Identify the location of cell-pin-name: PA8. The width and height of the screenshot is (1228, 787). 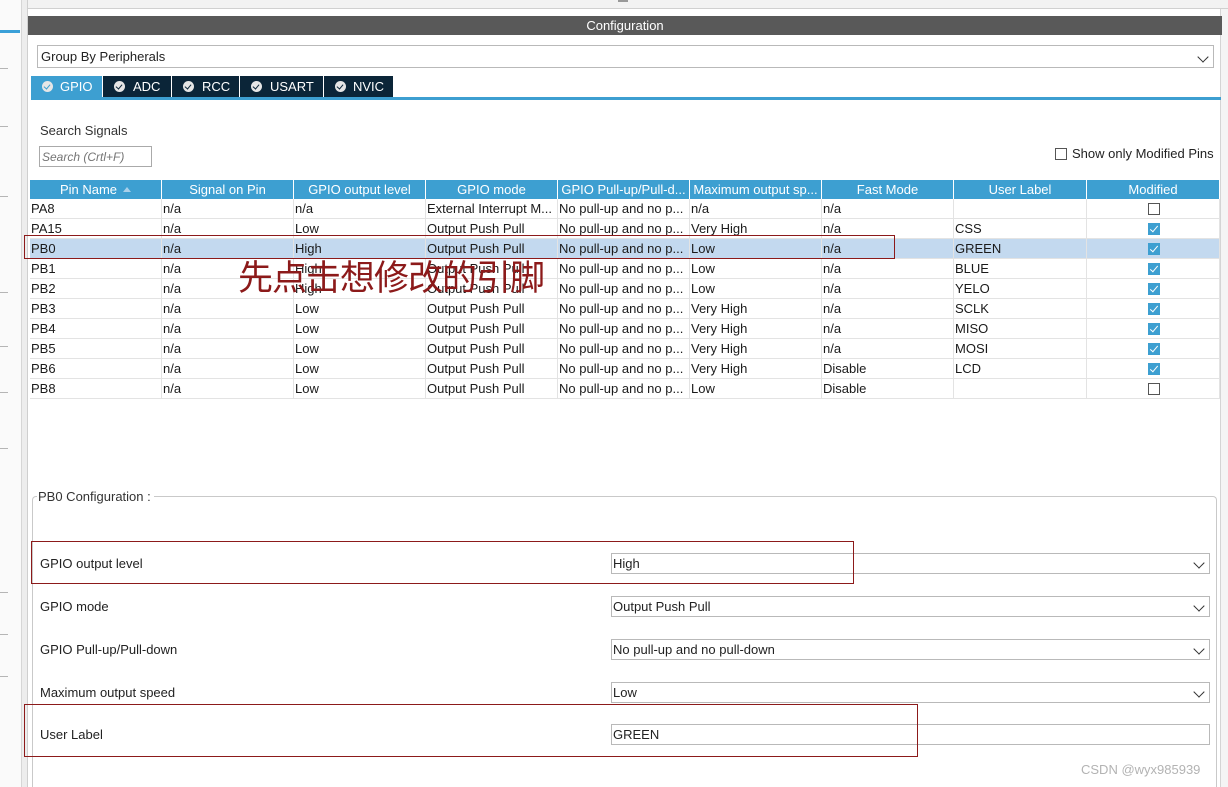
(96, 209).